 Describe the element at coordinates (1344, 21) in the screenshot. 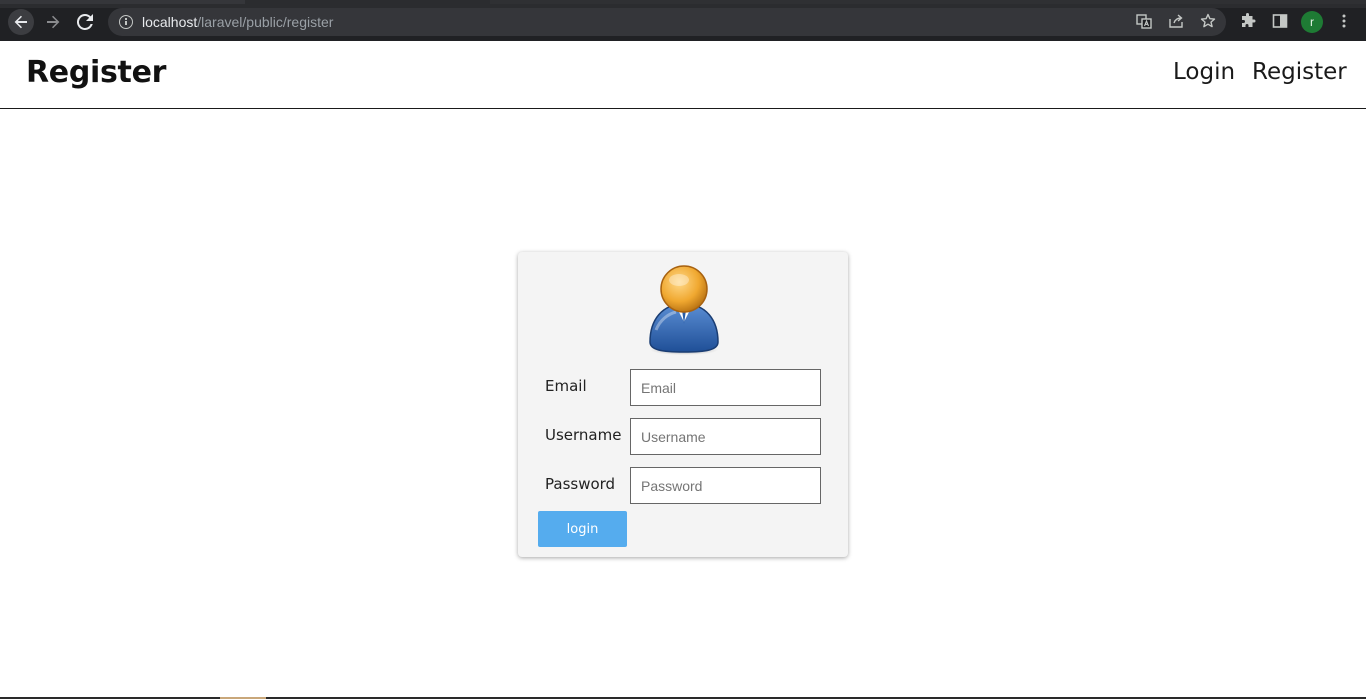

I see `menu-dots-icon` at that location.